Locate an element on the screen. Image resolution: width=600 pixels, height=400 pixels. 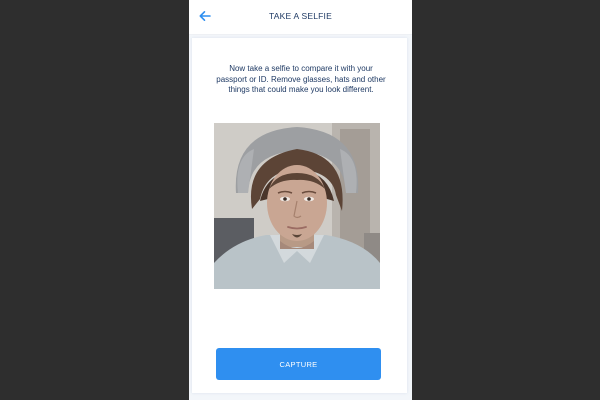
page-title: TAKE A SELFIE is located at coordinates (300, 16).